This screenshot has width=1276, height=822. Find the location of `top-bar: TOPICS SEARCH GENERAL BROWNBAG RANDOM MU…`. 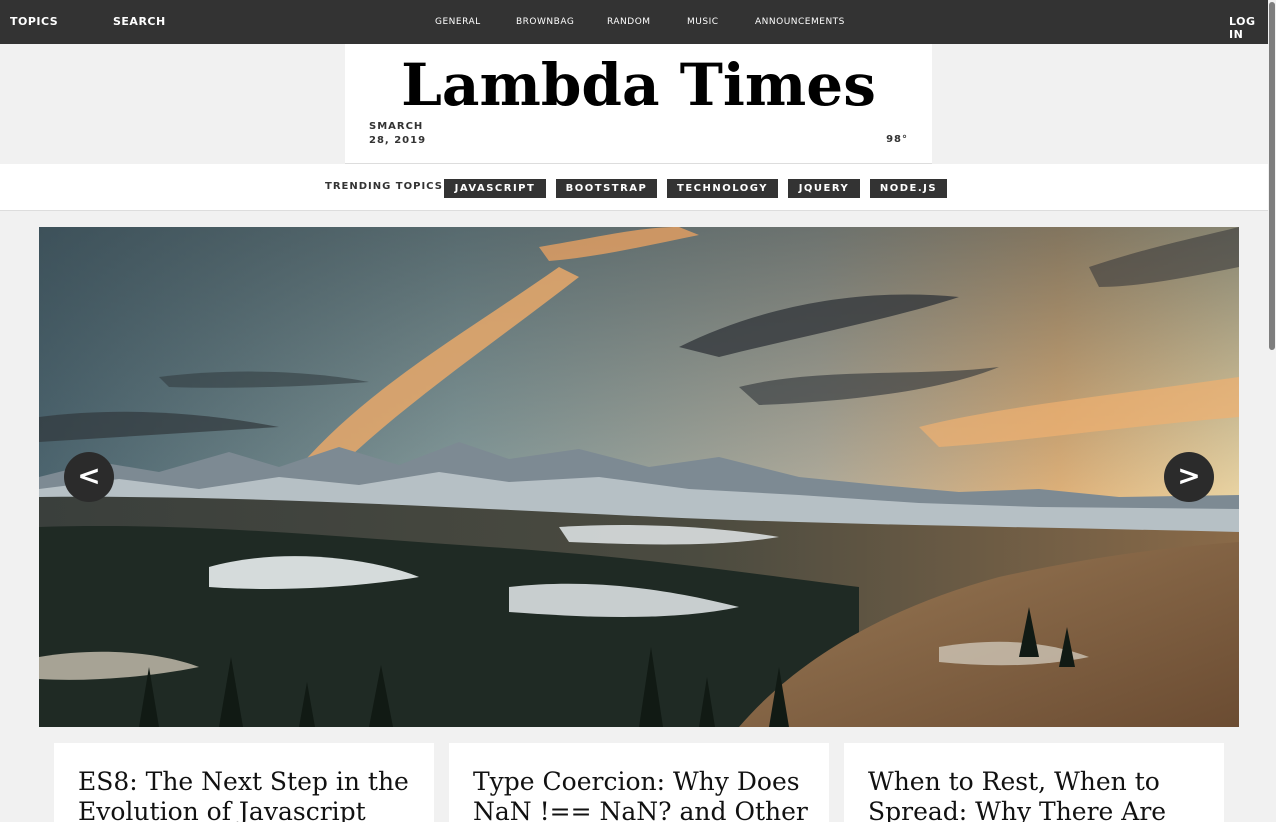

top-bar: TOPICS SEARCH GENERAL BROWNBAG RANDOM MU… is located at coordinates (634, 22).